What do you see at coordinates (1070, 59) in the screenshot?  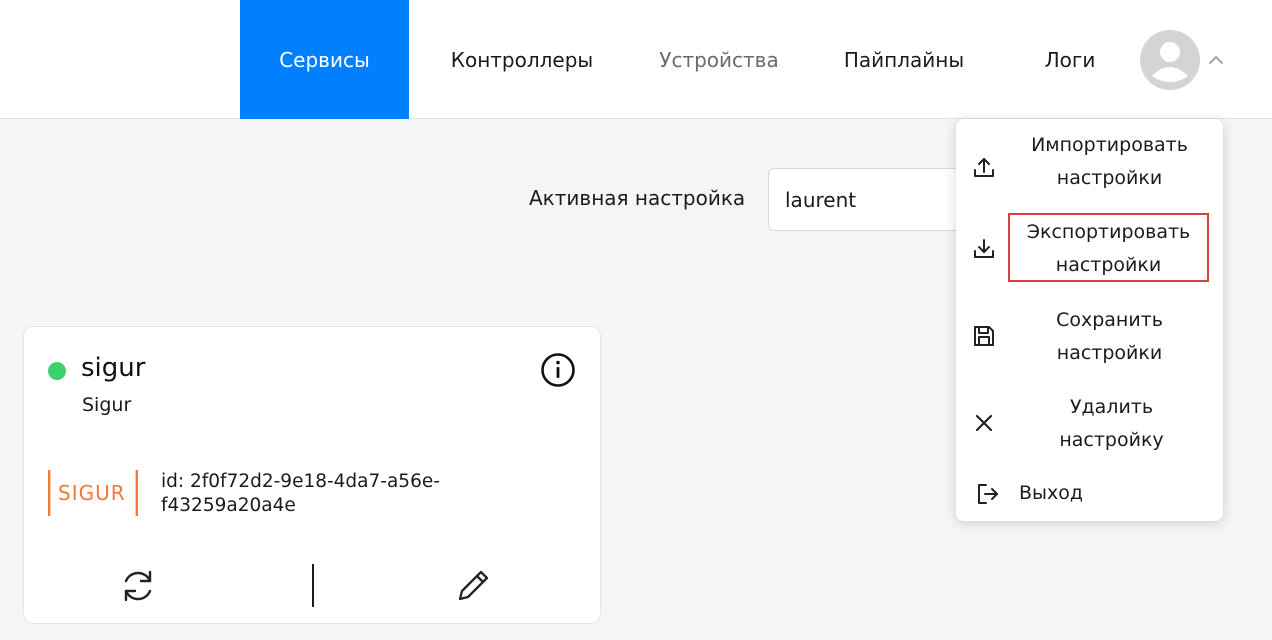 I see `tab-logs: Логи` at bounding box center [1070, 59].